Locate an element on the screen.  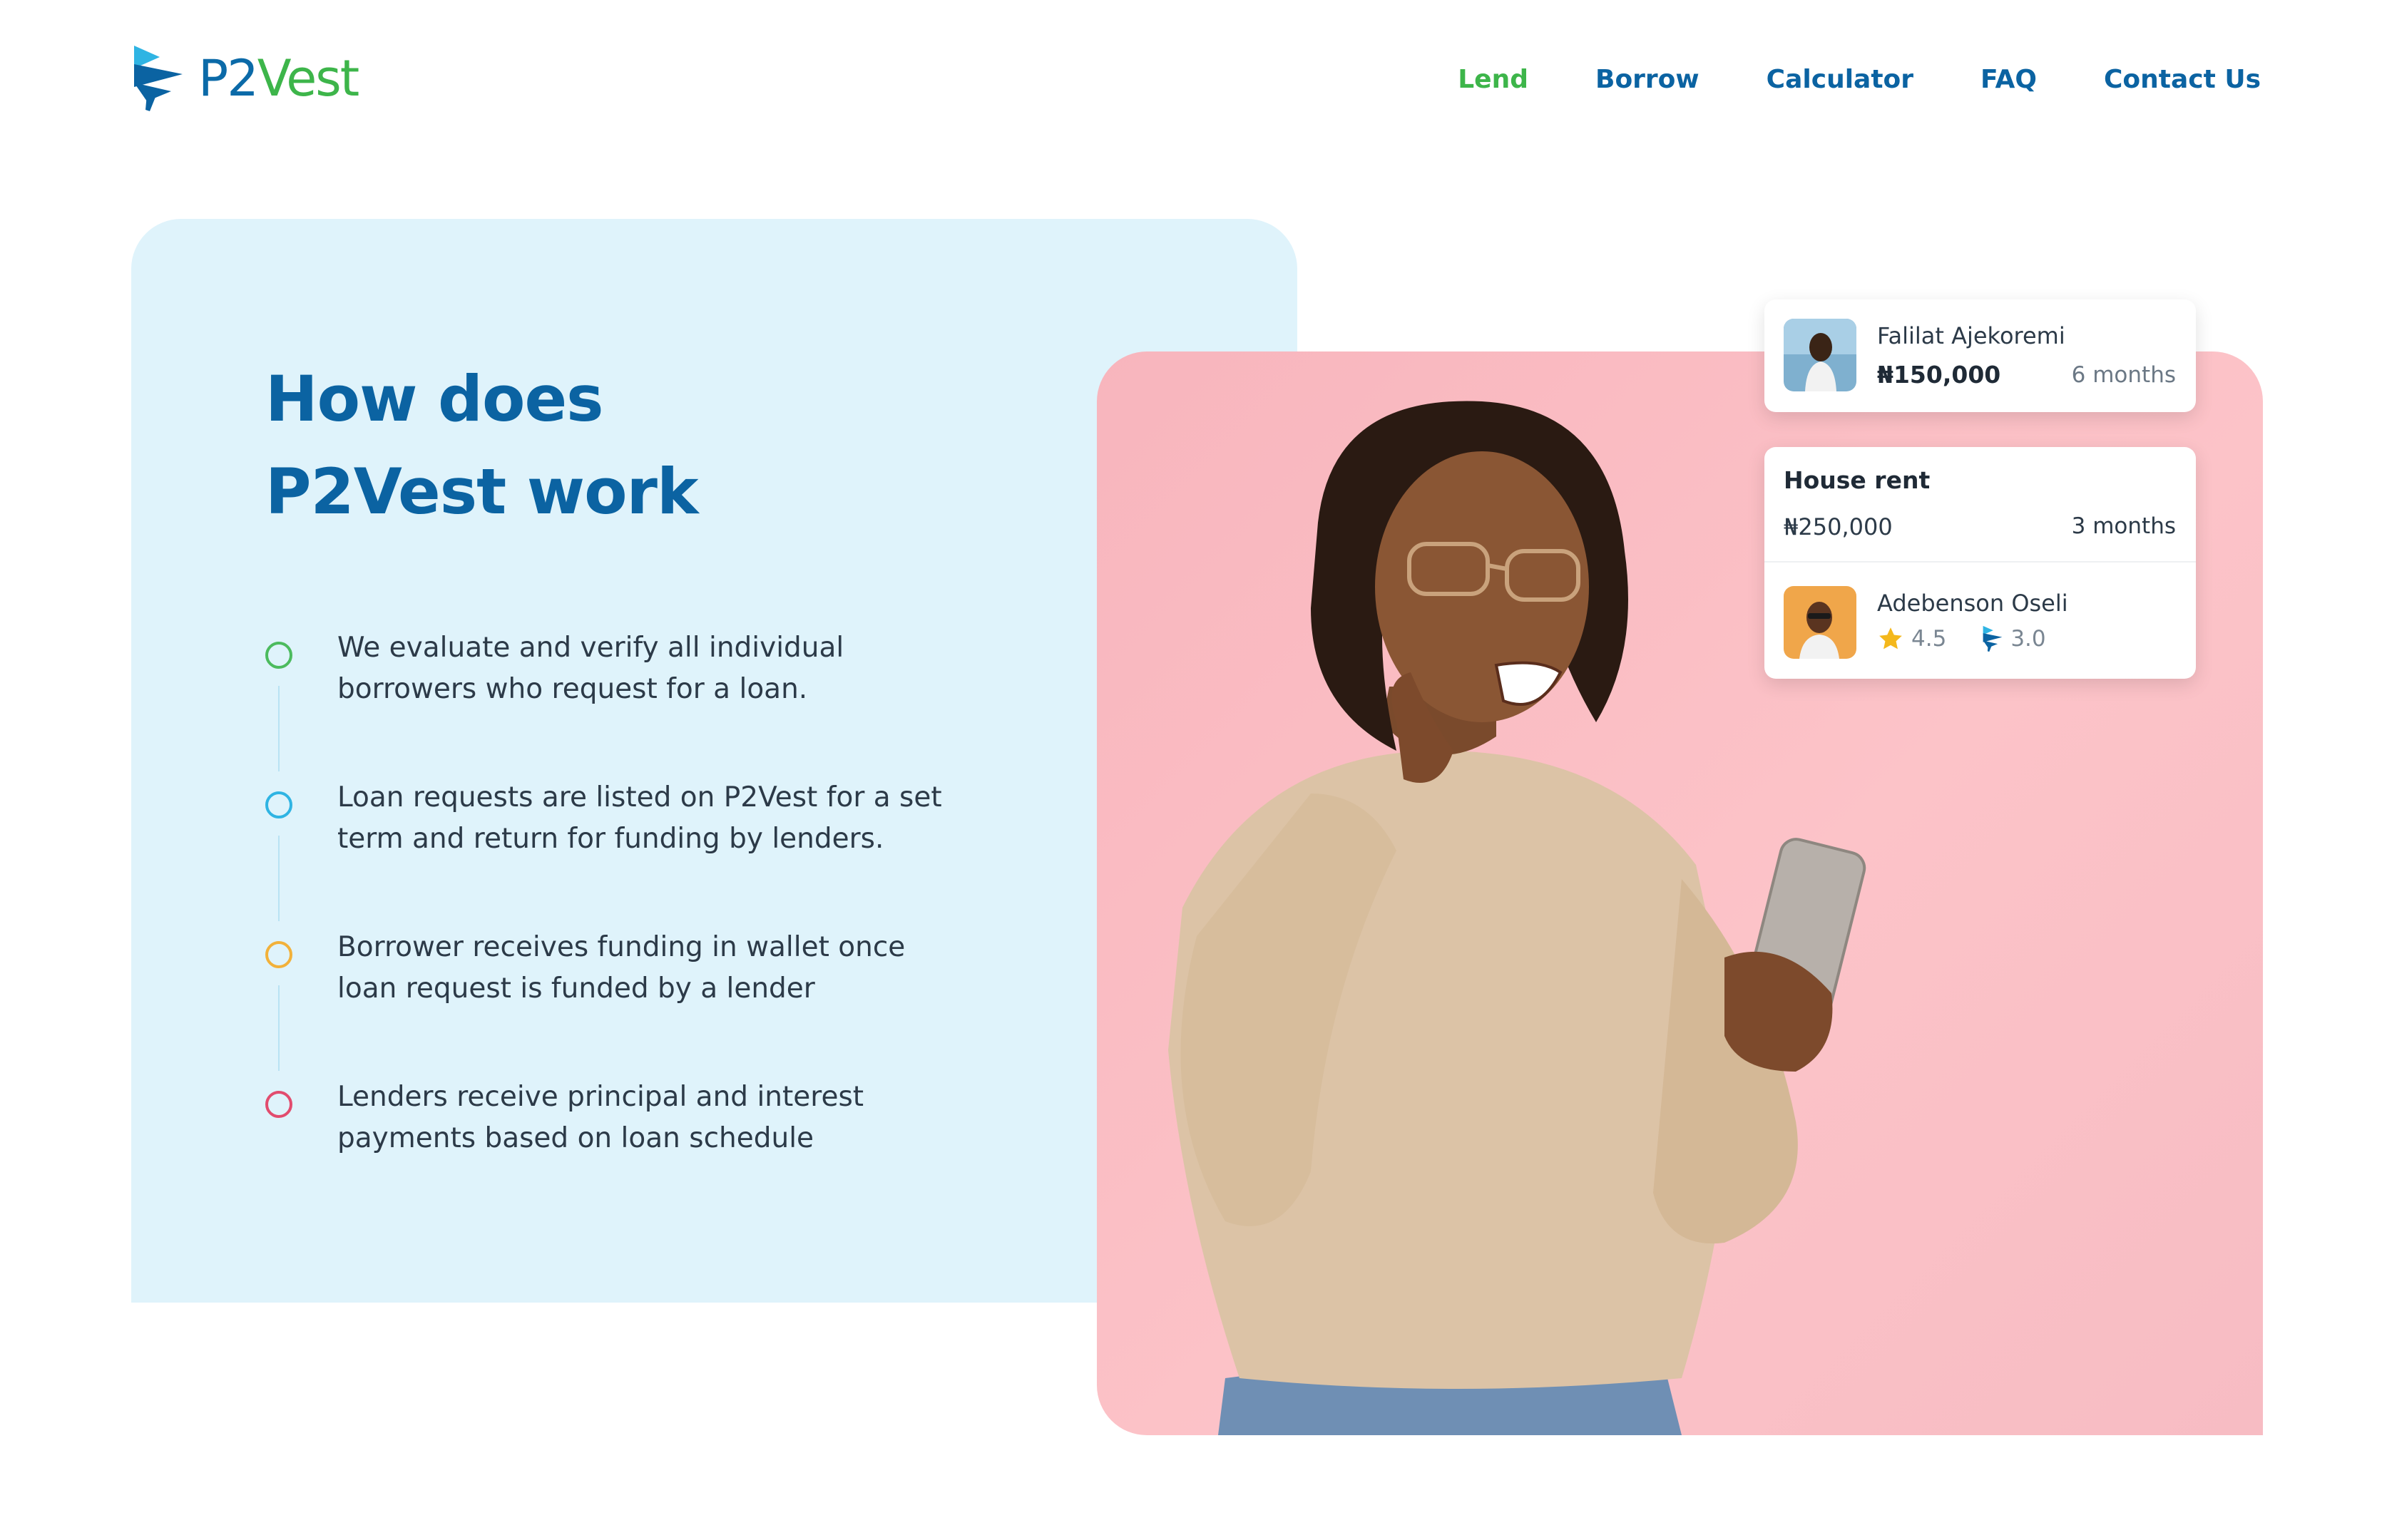
brand-logo: P2Vest is located at coordinates (245, 78).